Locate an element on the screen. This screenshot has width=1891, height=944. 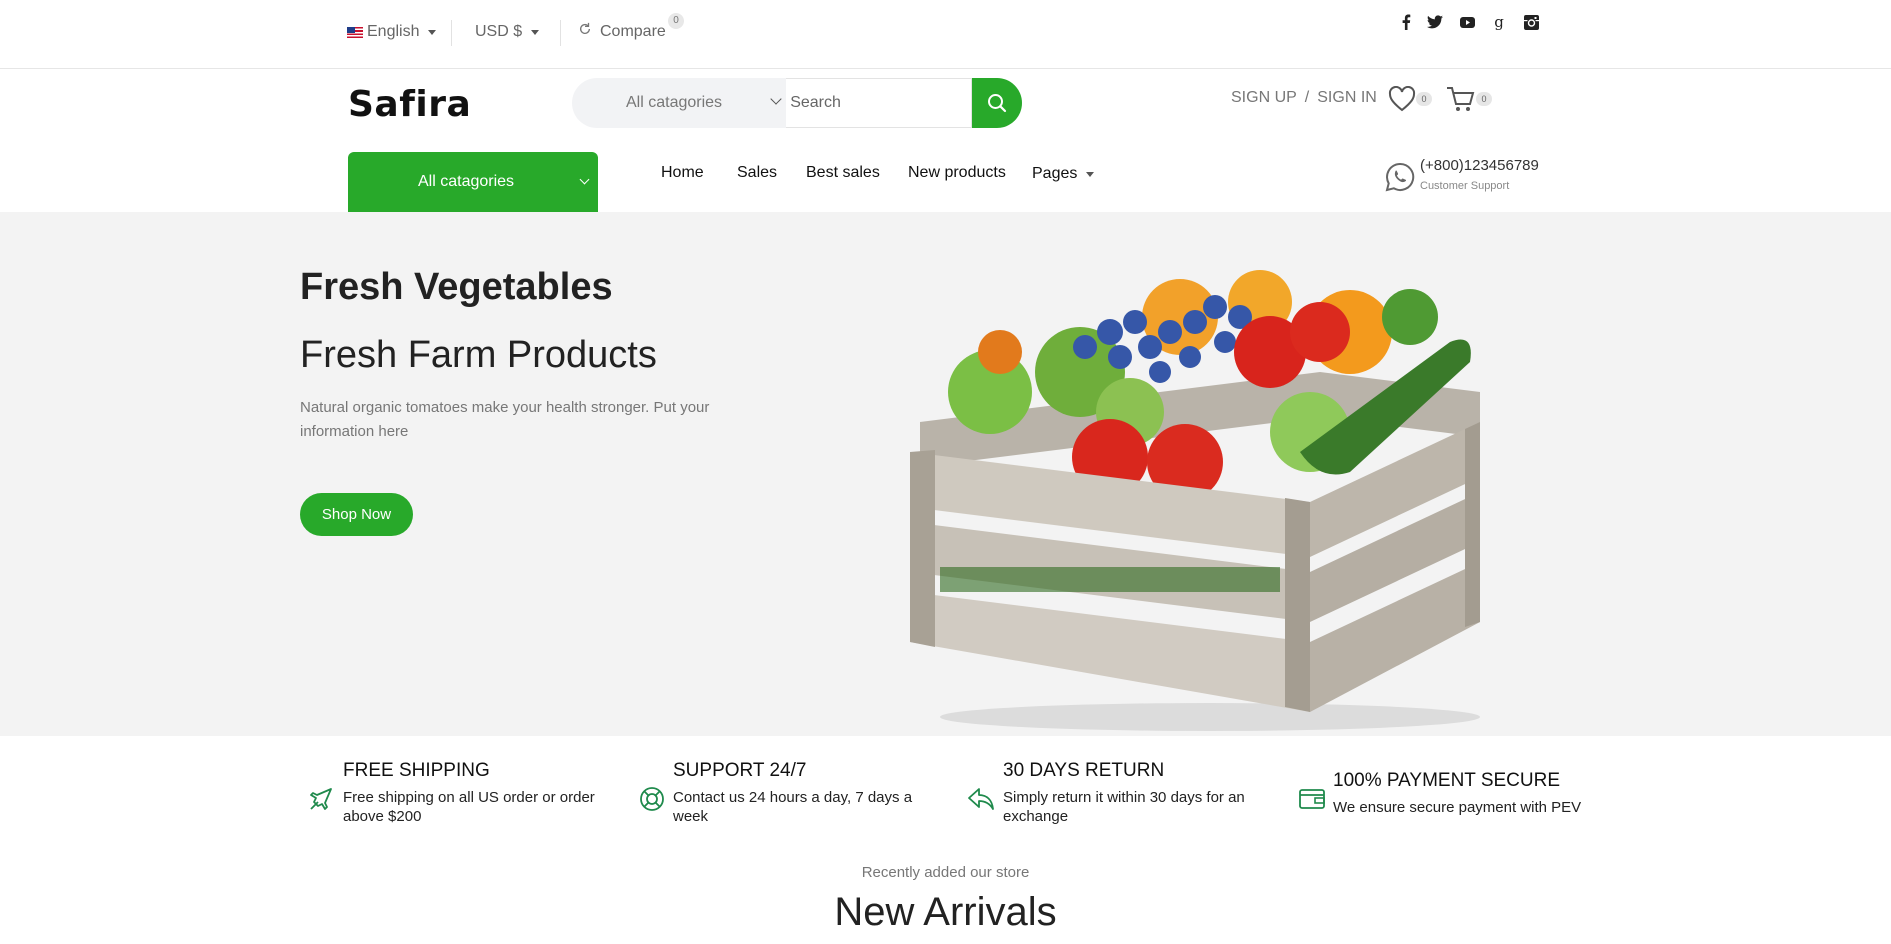
feature-title: 30 DAYS RETURN is located at coordinates (1084, 770).